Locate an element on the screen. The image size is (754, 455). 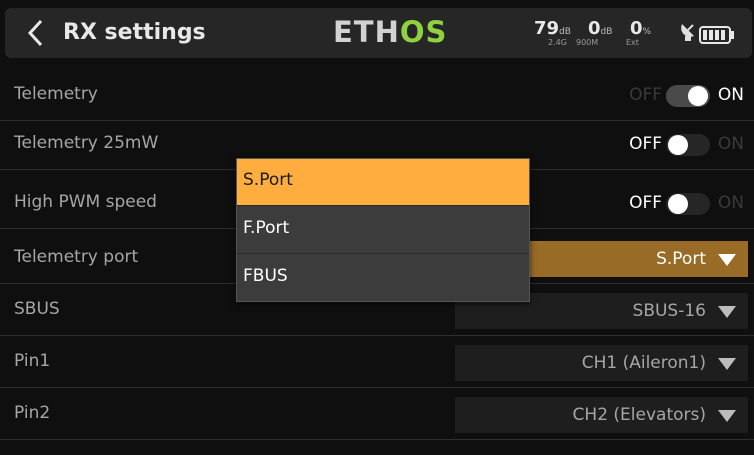
pin2-select: CH2 (Elevators) is located at coordinates (601, 415).